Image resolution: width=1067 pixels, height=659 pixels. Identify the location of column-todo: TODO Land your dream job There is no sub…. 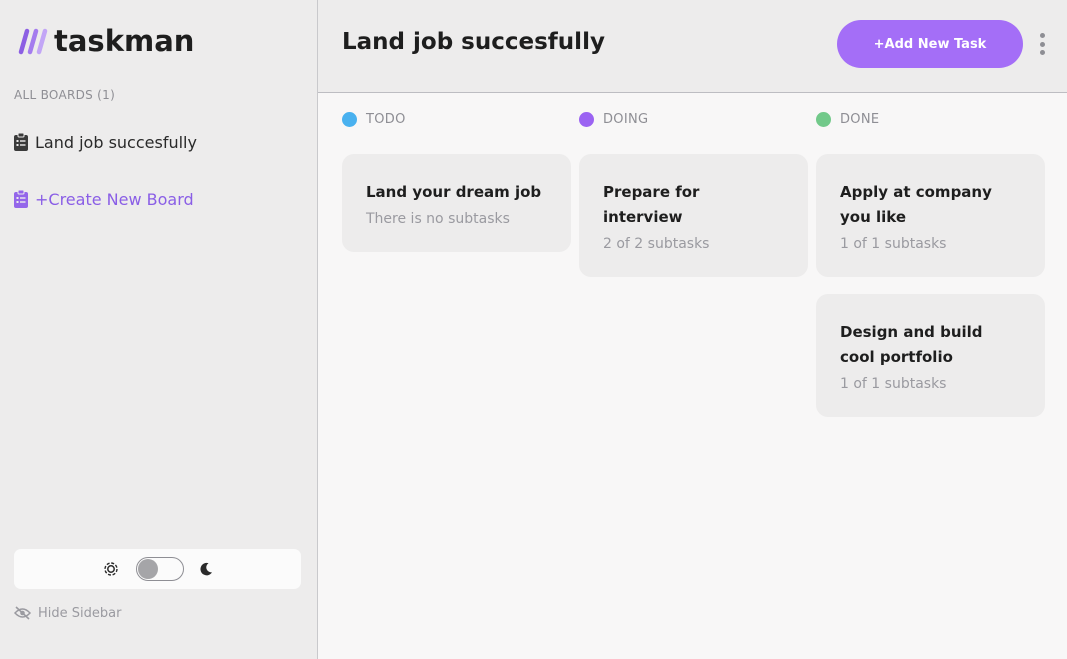
(456, 188).